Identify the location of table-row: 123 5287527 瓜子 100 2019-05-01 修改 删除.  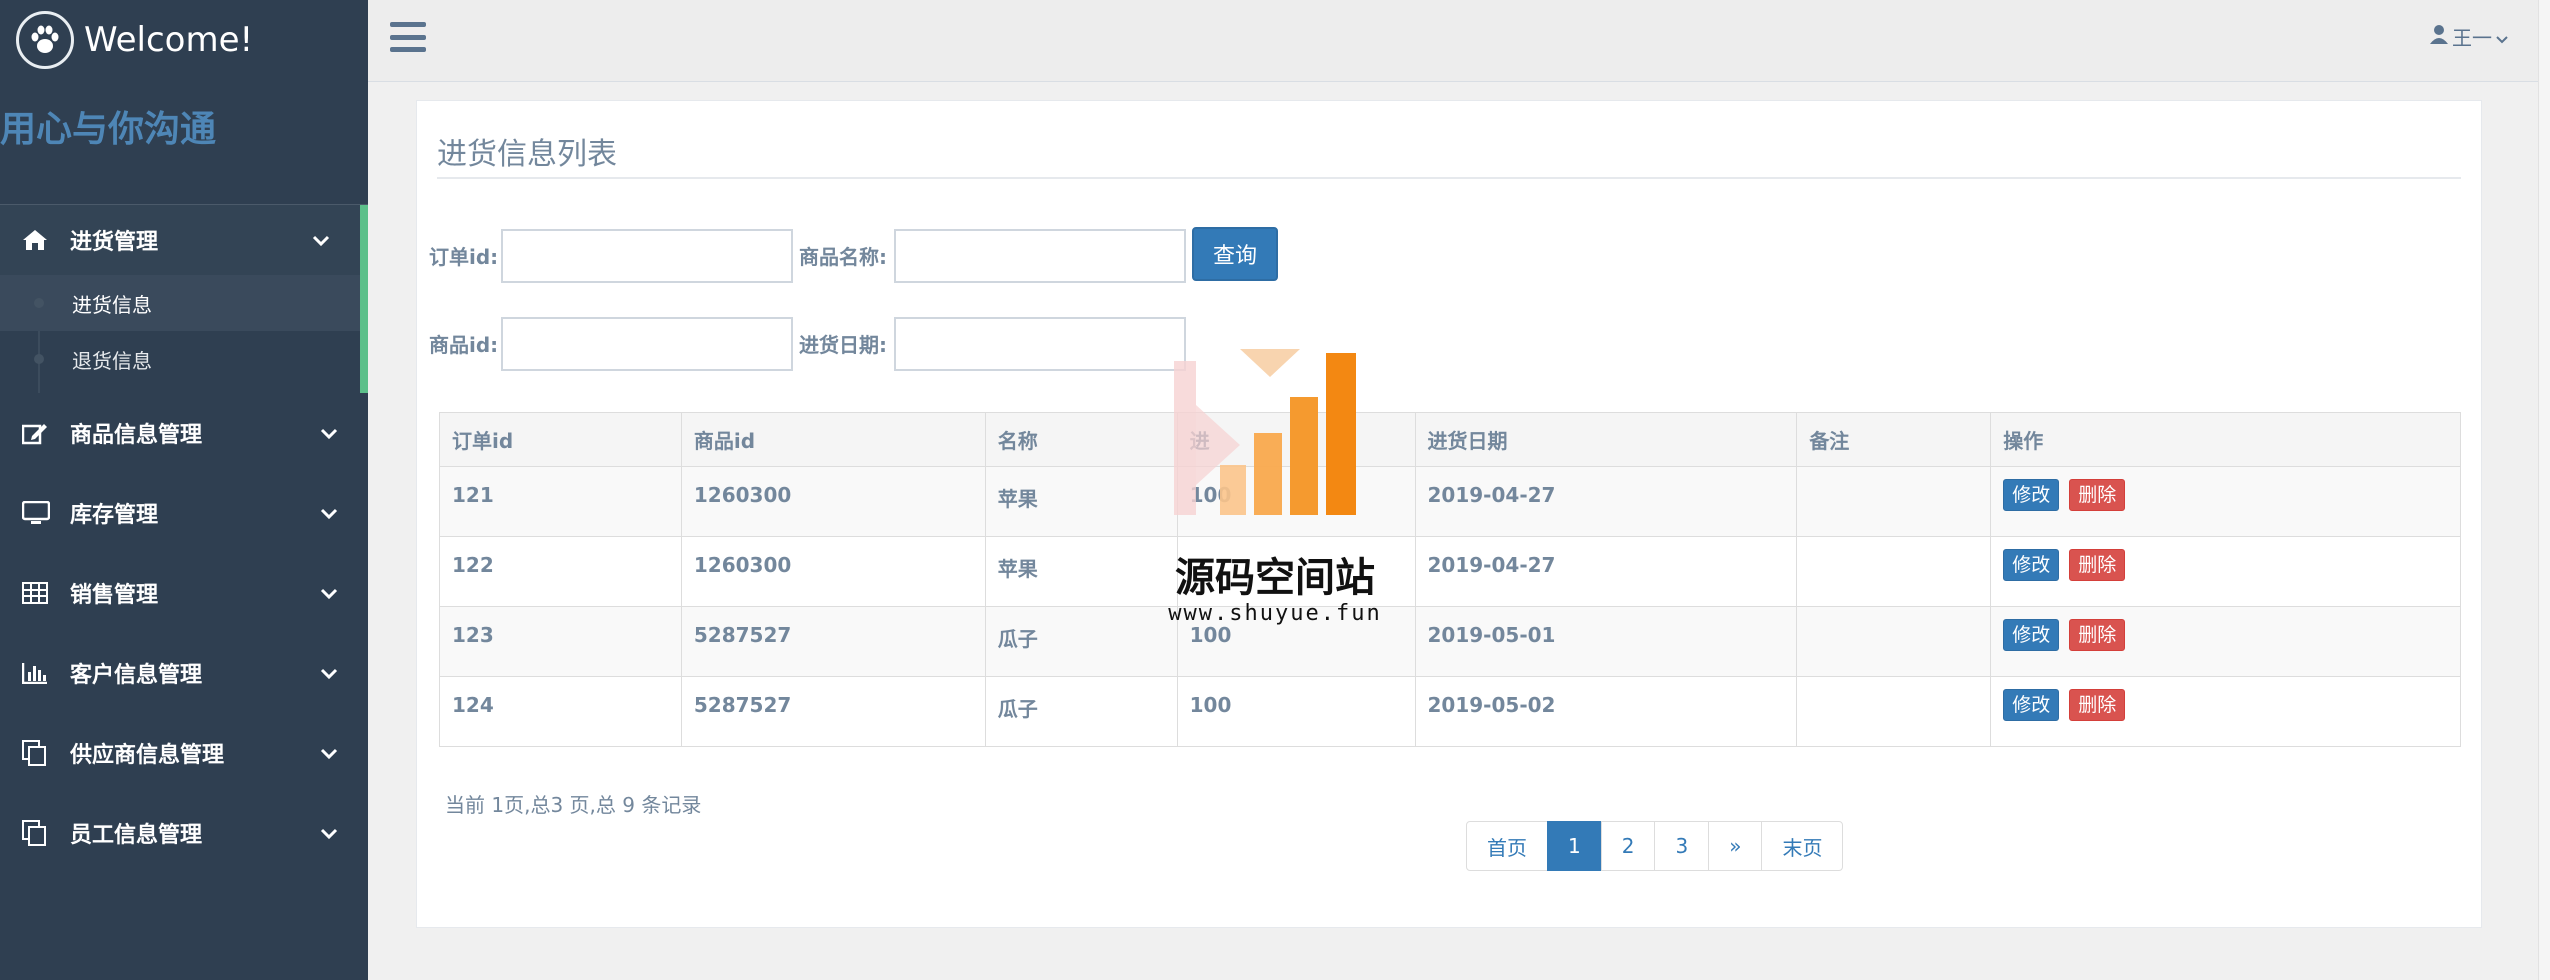
(1450, 641).